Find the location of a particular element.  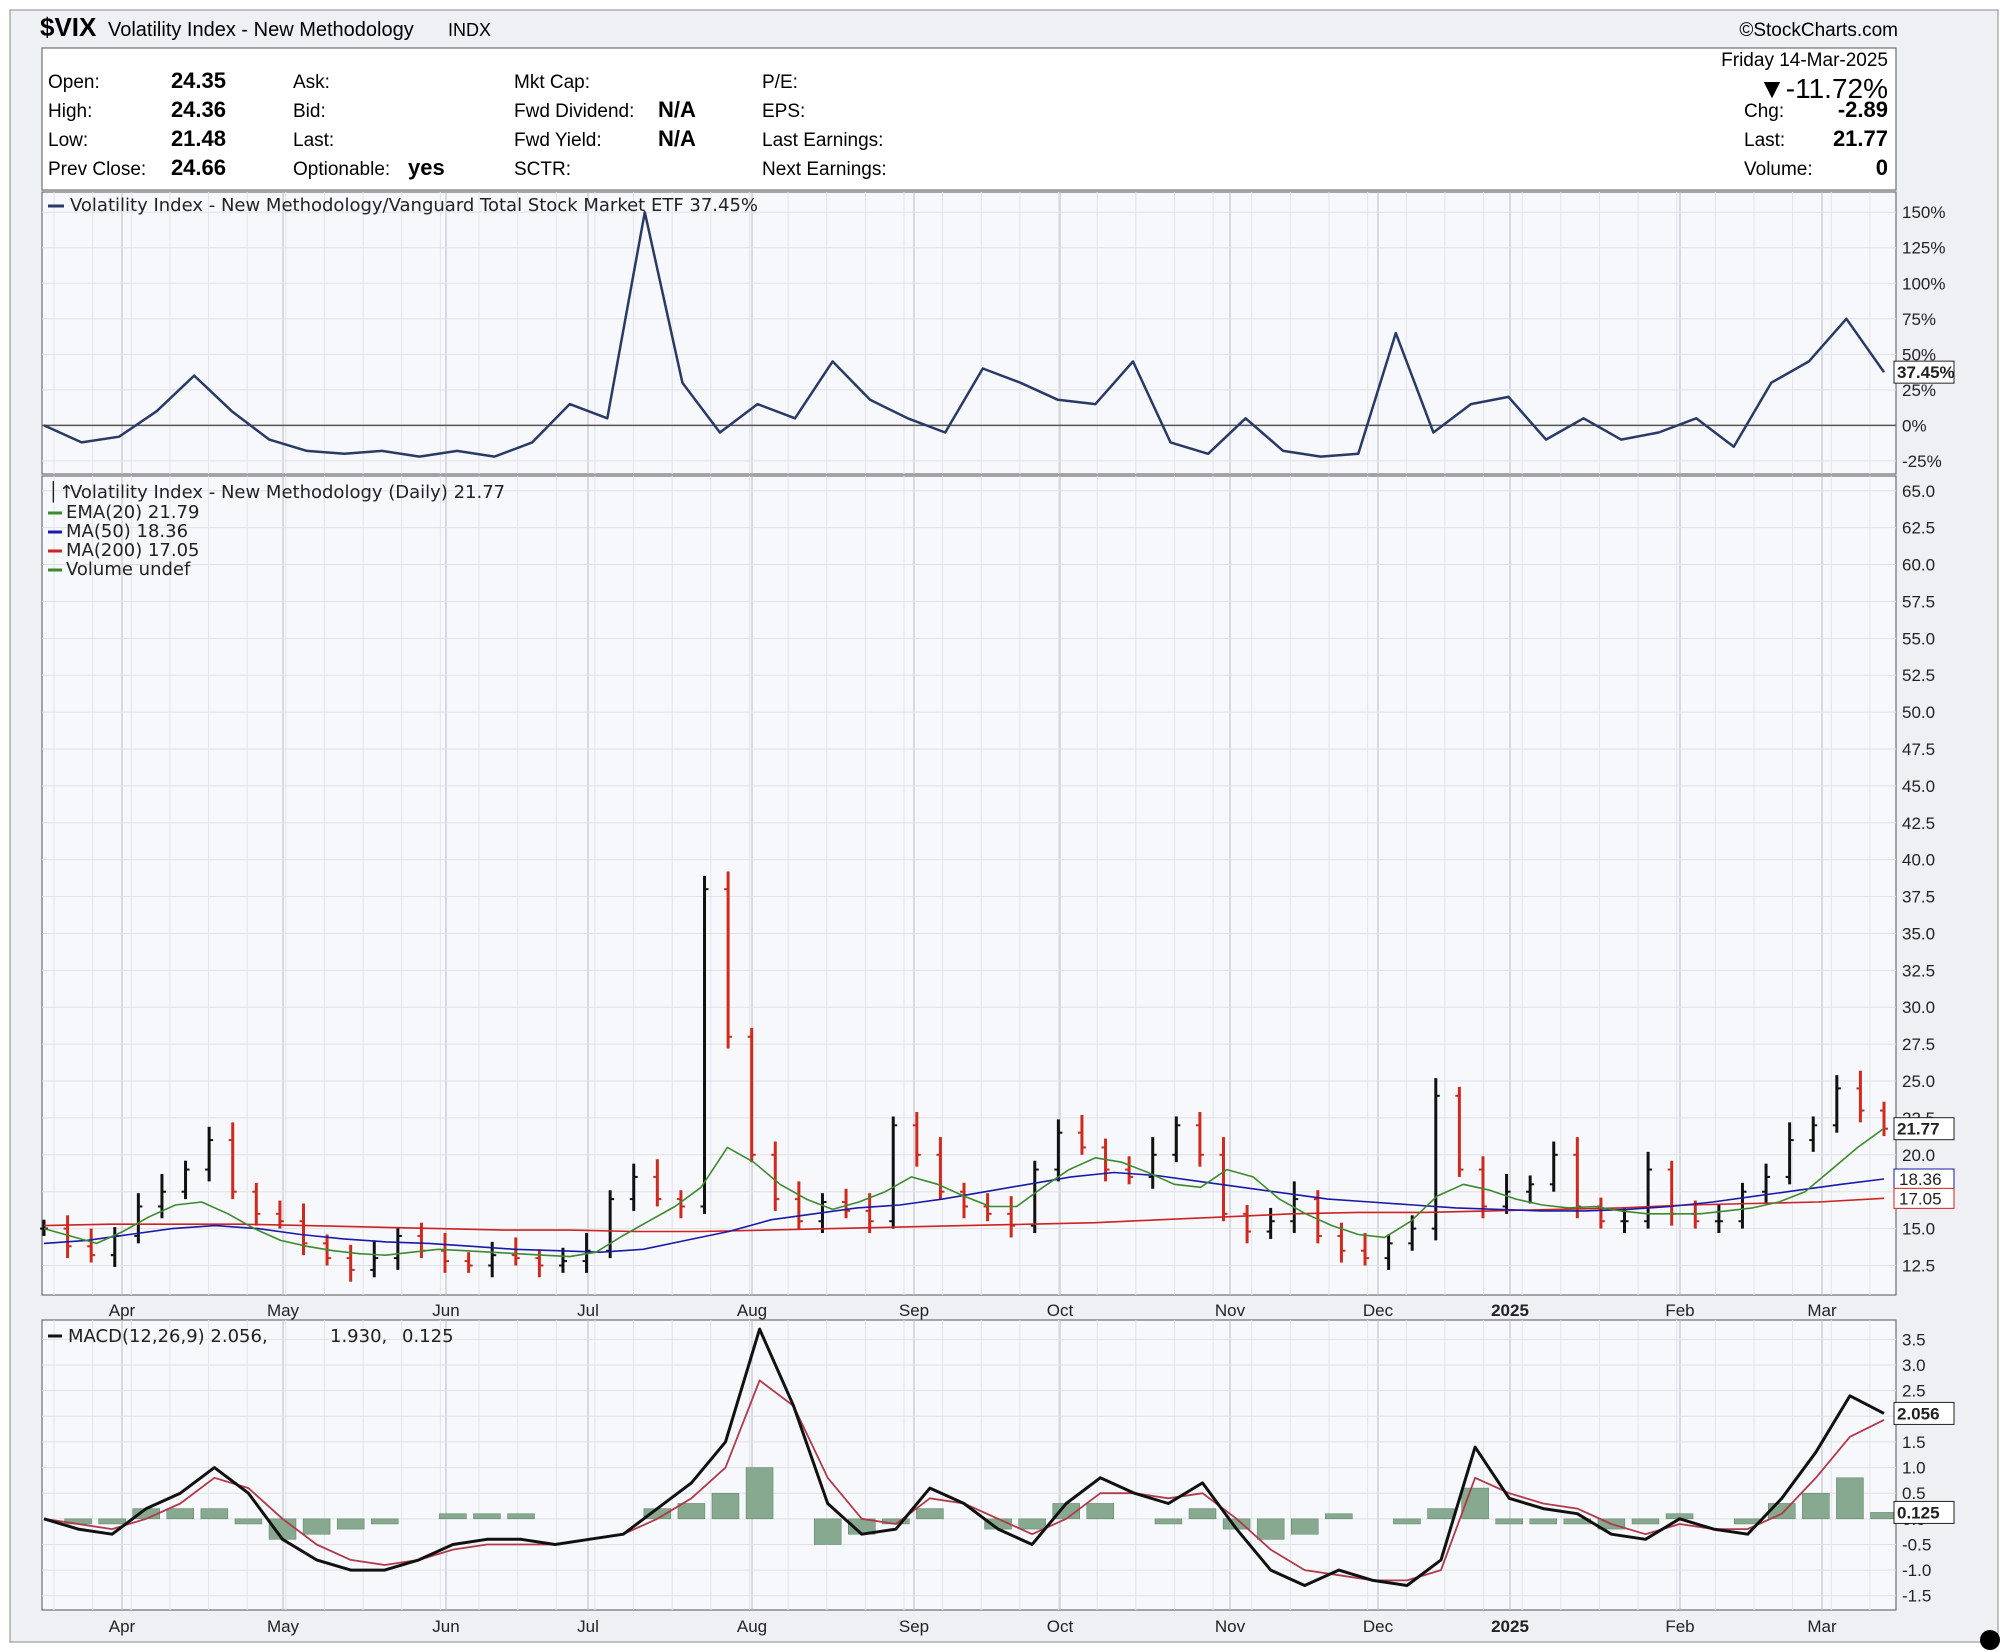

y-tick-label: 25.0 is located at coordinates (1918, 1081).